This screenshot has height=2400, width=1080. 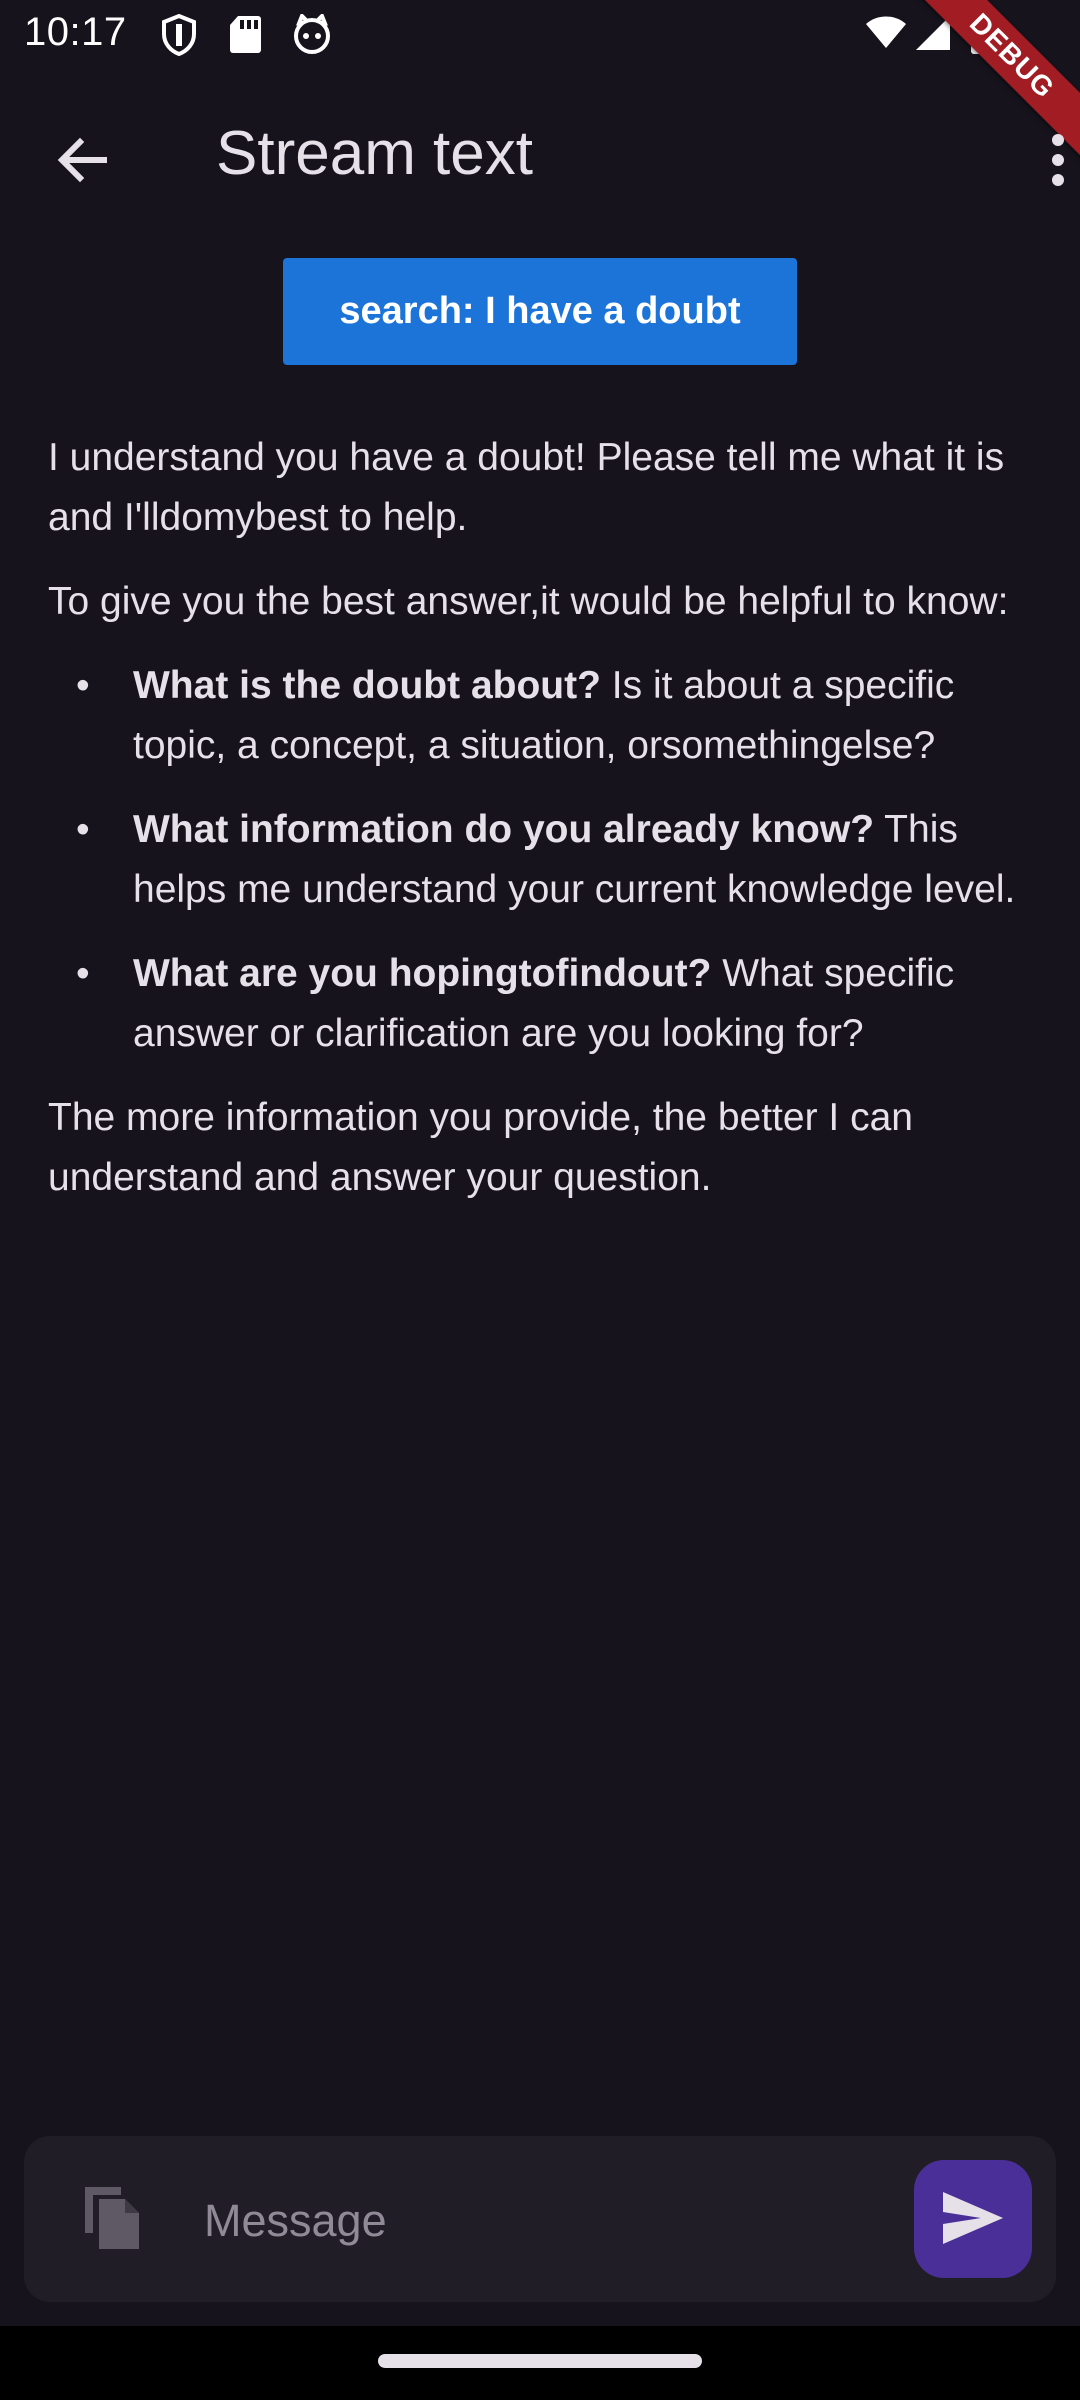 I want to click on send-button, so click(x=973, y=2219).